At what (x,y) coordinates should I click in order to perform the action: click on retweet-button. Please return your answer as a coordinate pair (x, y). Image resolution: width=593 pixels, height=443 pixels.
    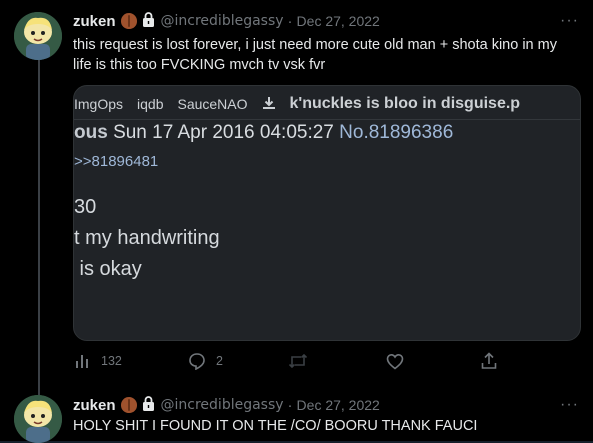
    Looking at the image, I should click on (298, 361).